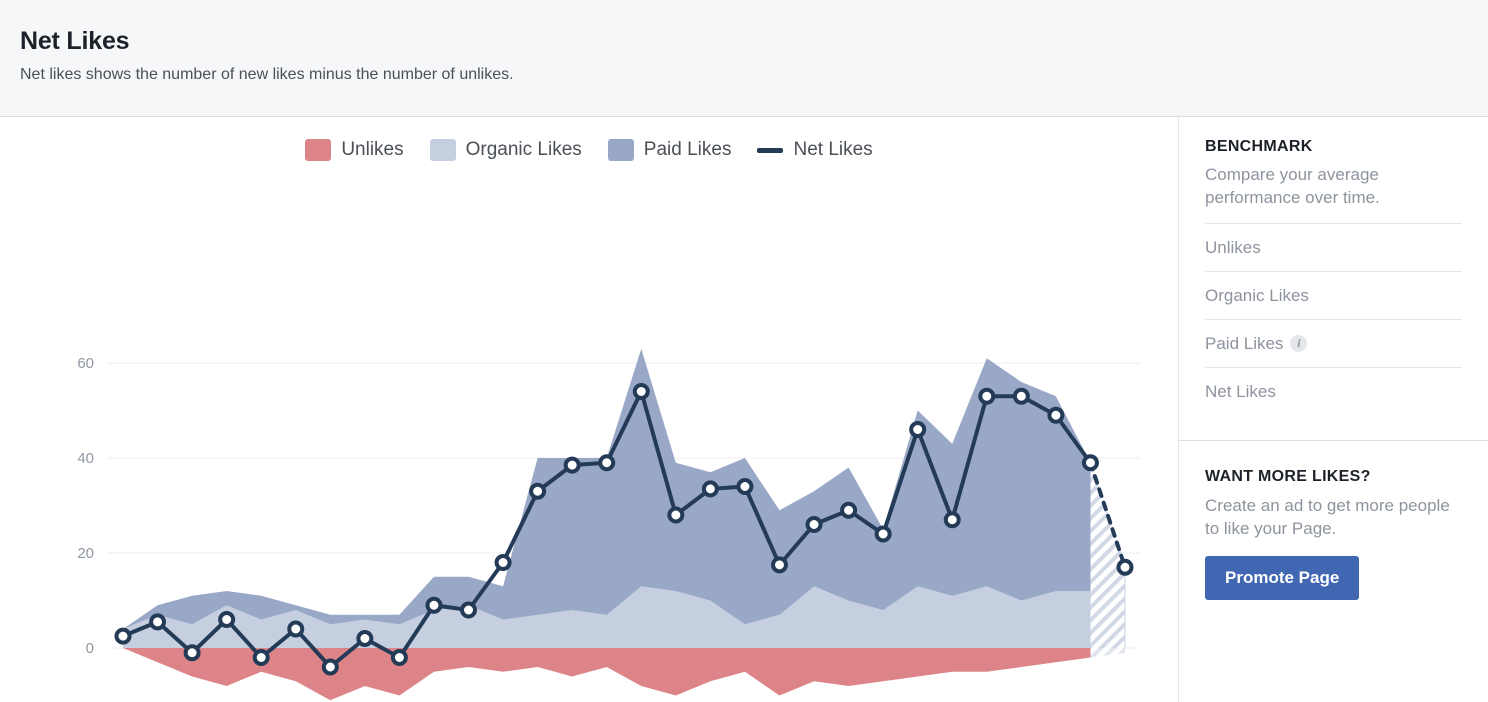 Image resolution: width=1488 pixels, height=702 pixels. Describe the element at coordinates (607, 674) in the screenshot. I see `area-unlikes` at that location.